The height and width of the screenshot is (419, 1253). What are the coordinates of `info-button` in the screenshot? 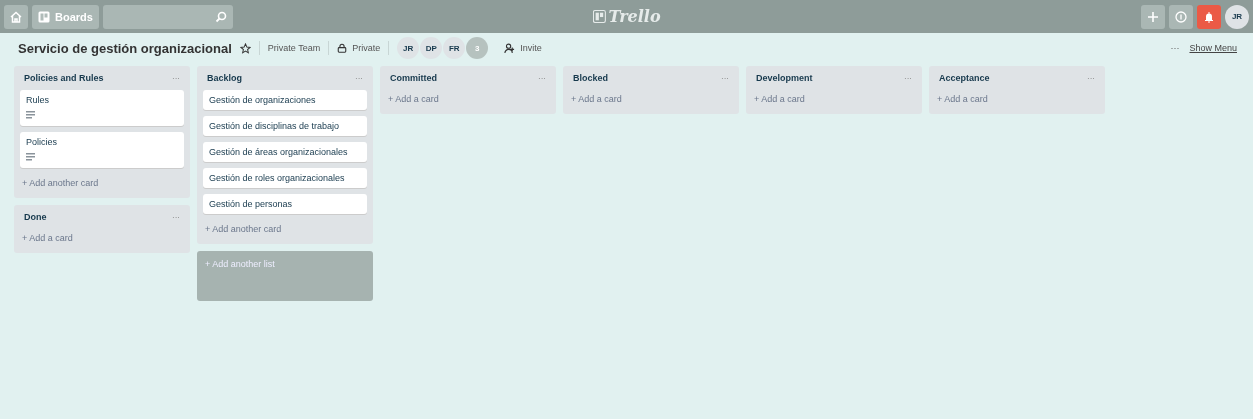 It's located at (1181, 16).